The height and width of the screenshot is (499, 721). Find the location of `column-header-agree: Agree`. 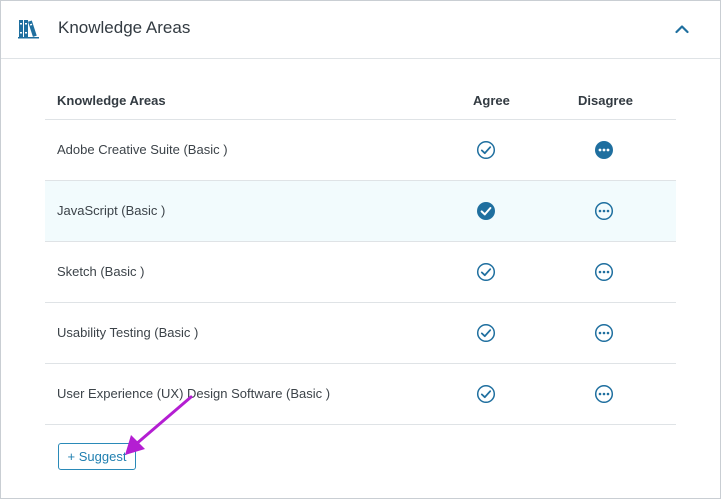

column-header-agree: Agree is located at coordinates (491, 100).